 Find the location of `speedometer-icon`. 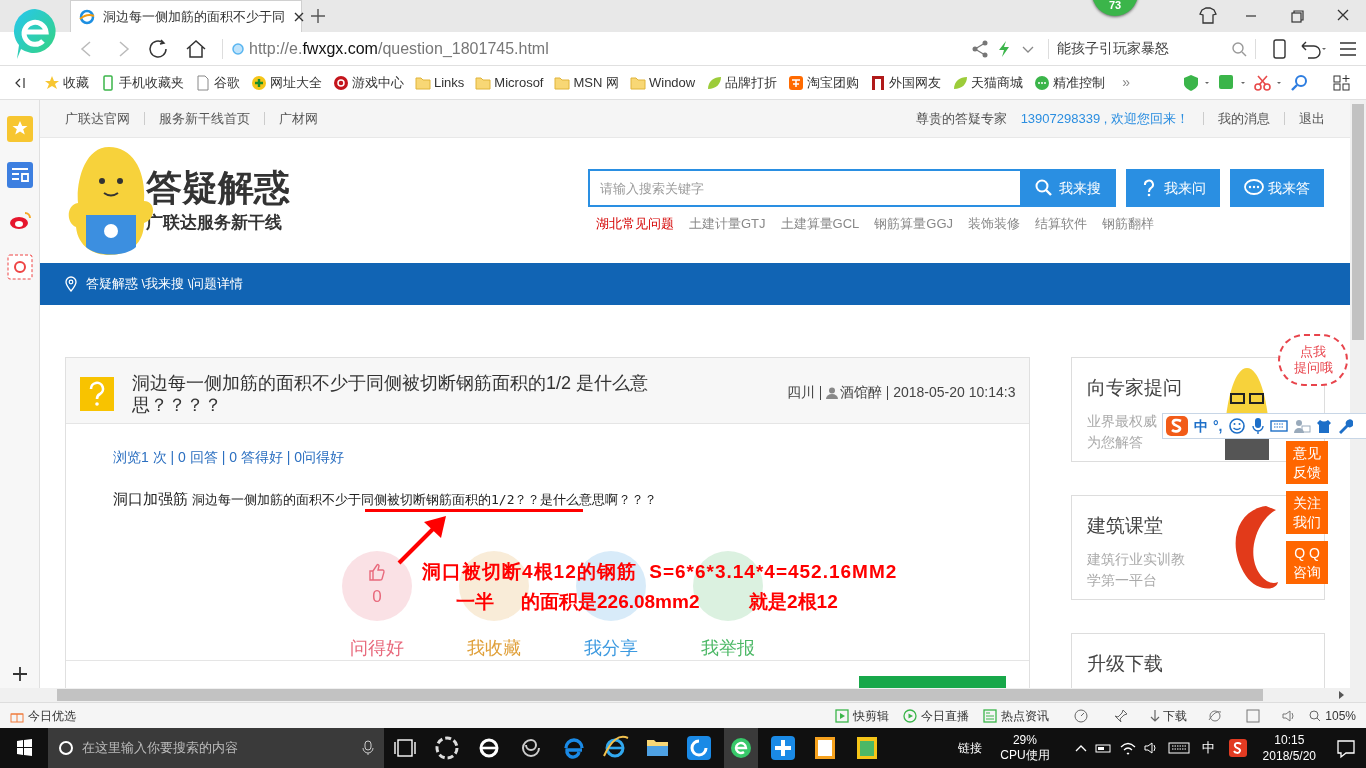

speedometer-icon is located at coordinates (1081, 715).